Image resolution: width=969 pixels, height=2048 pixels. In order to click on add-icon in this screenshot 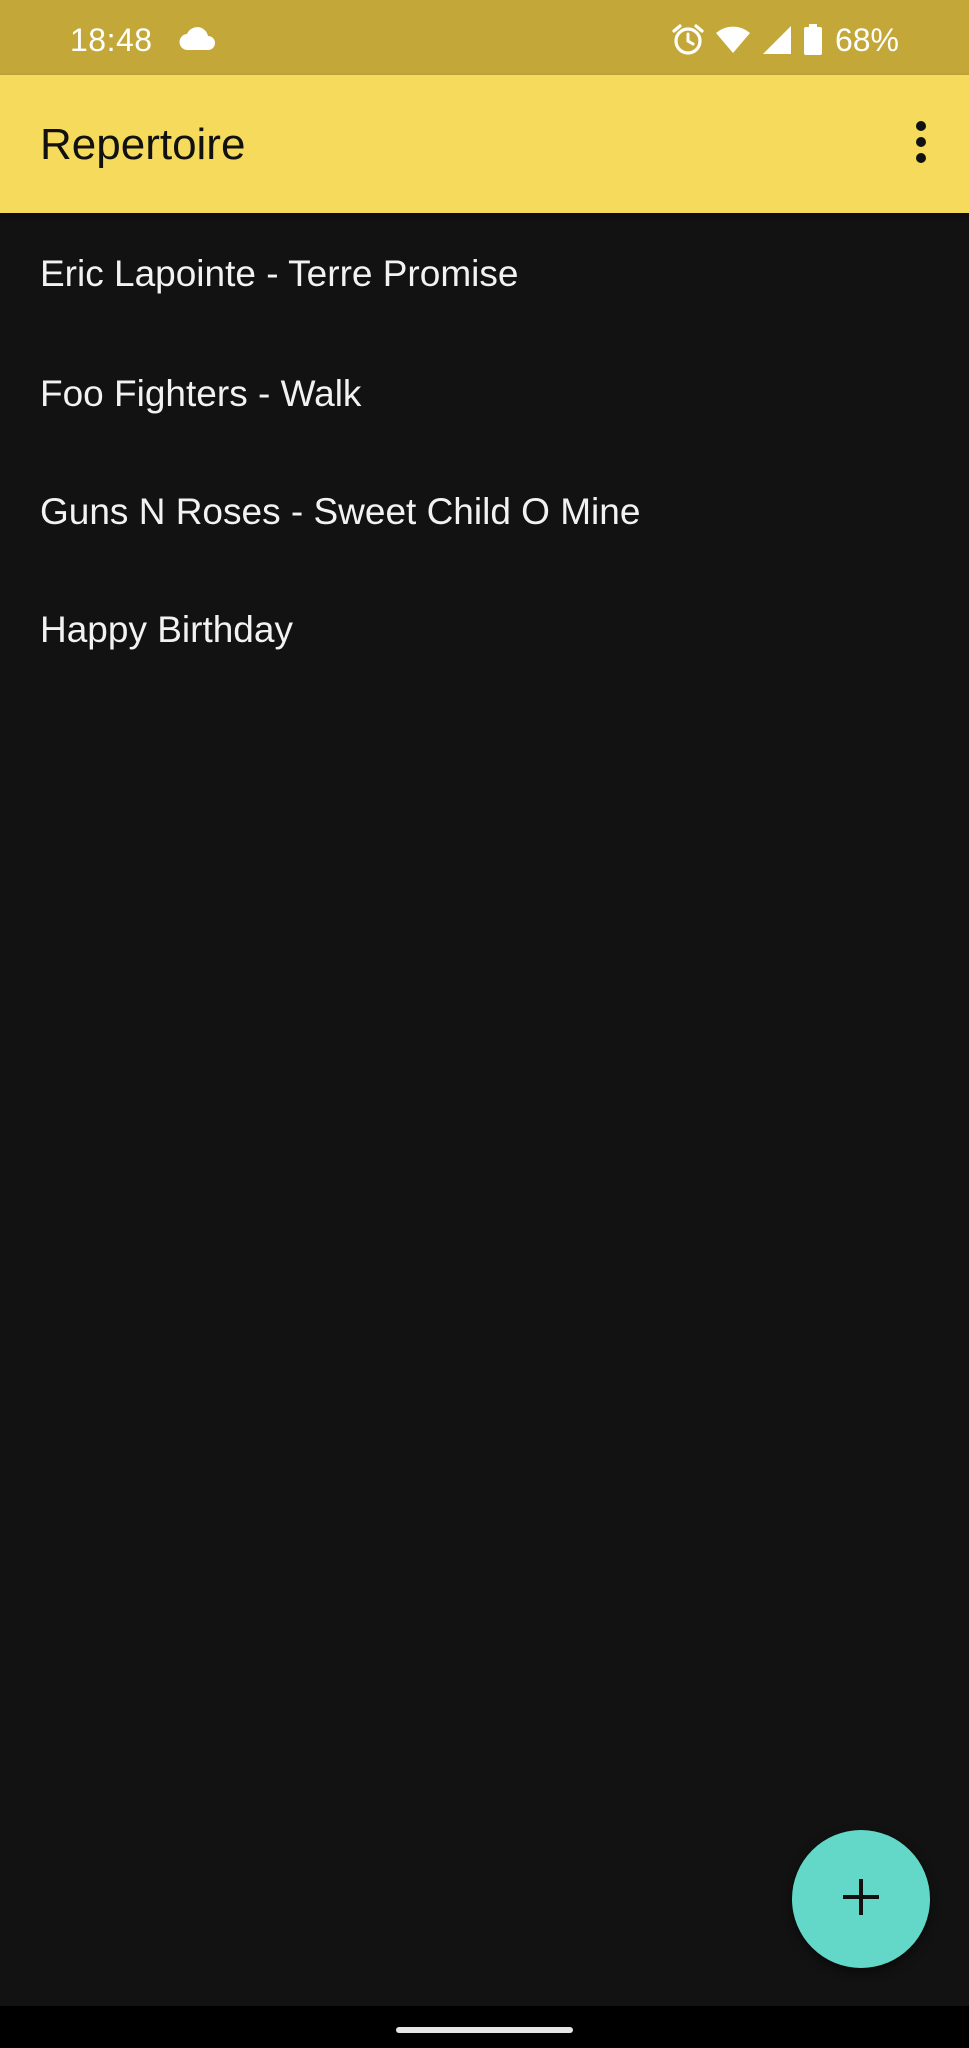, I will do `click(861, 1899)`.